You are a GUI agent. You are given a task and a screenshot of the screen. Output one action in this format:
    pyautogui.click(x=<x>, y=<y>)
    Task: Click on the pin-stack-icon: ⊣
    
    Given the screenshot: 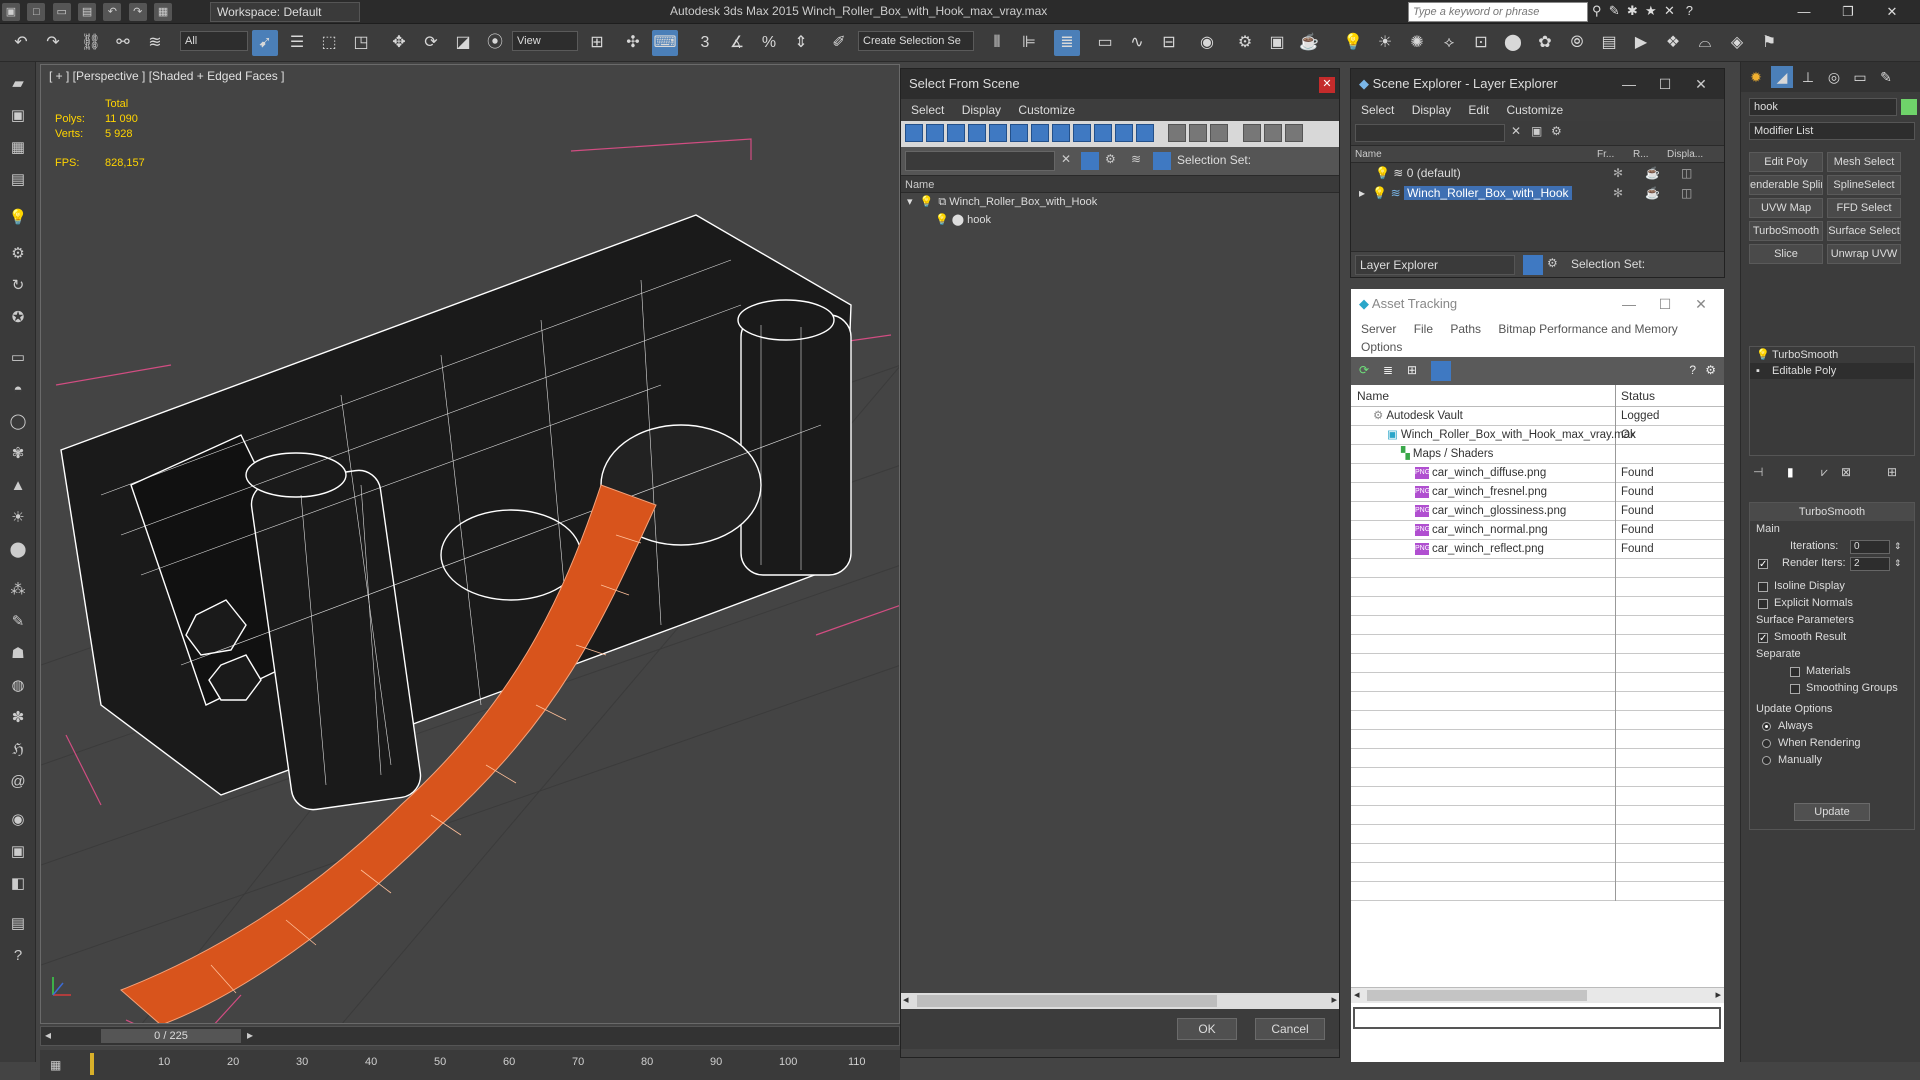 What is the action you would take?
    pyautogui.click(x=1758, y=472)
    